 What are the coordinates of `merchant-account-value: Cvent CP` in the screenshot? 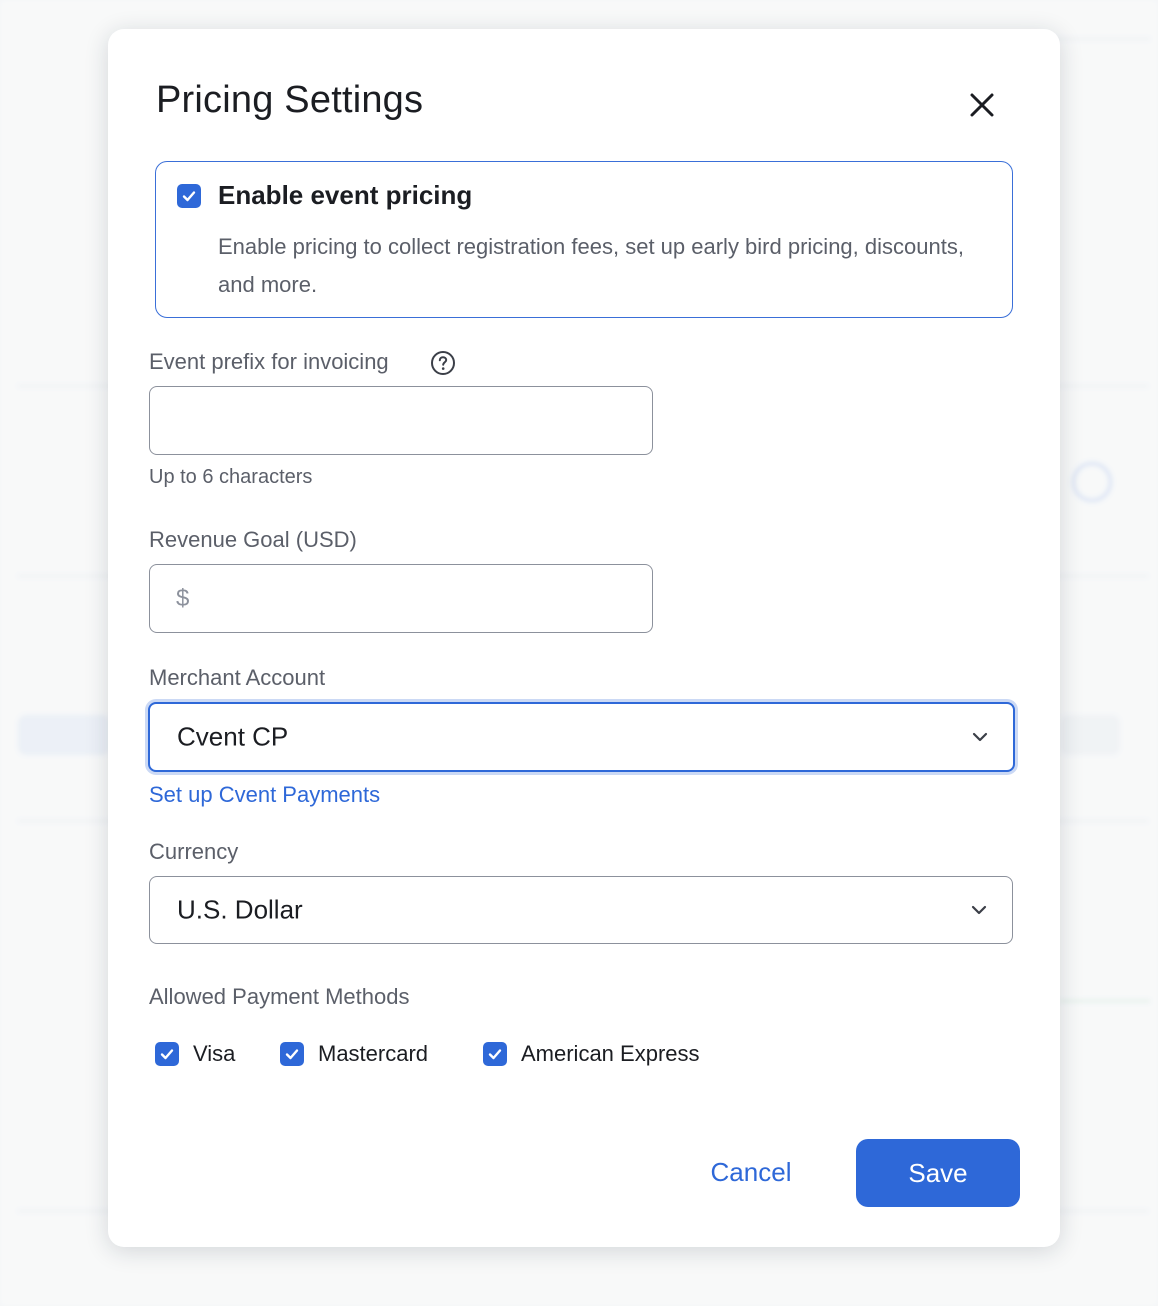 It's located at (233, 736).